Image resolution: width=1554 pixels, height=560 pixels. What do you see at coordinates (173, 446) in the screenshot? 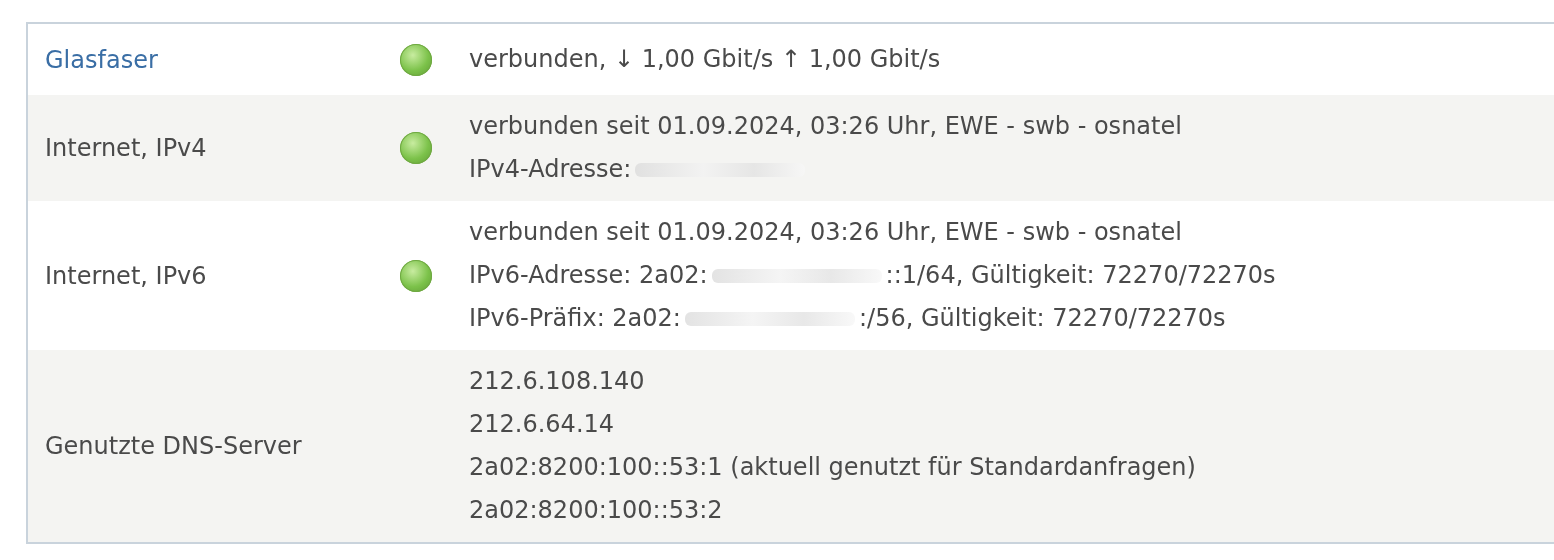
I see `row-label: Genutzte DNS-Server` at bounding box center [173, 446].